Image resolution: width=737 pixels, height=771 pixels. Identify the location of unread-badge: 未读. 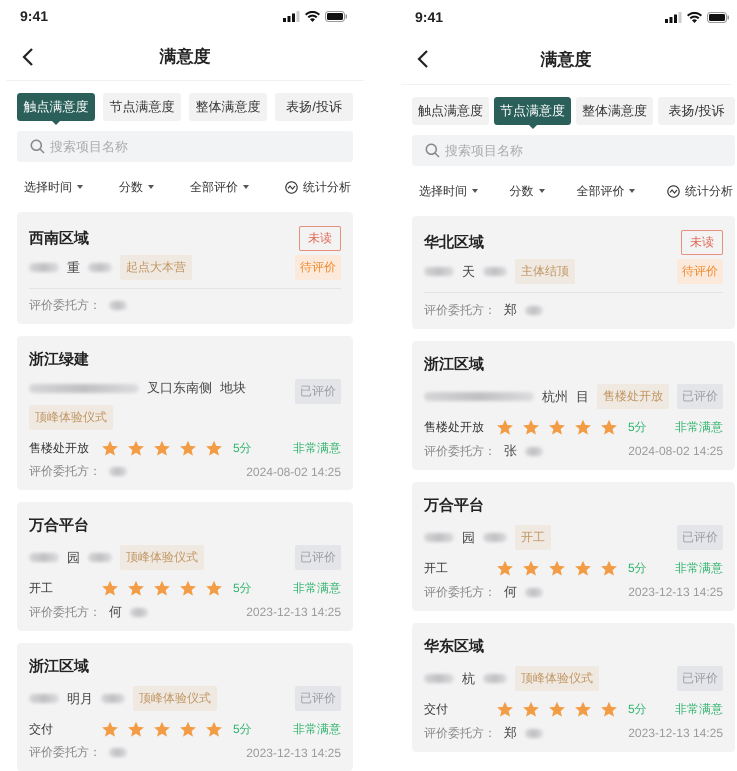
(320, 238).